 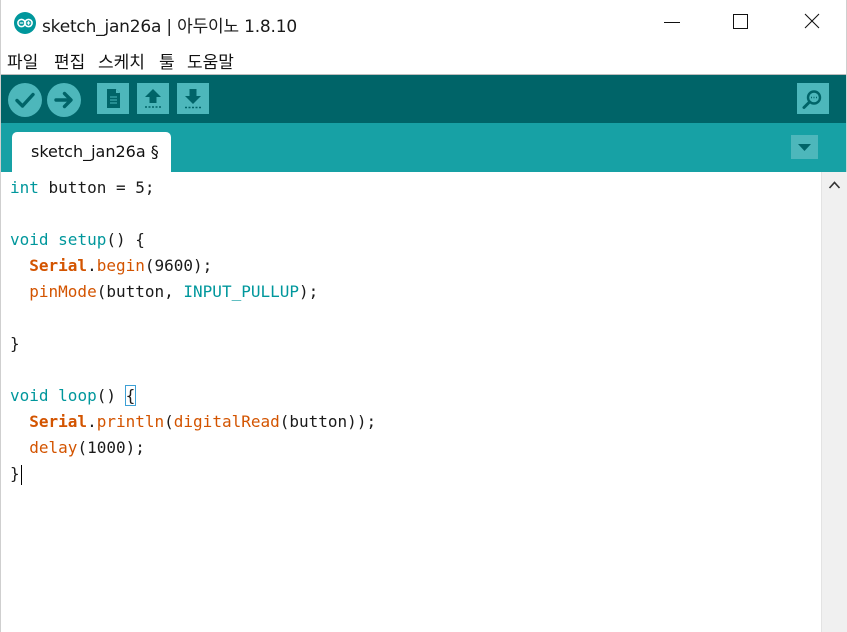 I want to click on maximize-icon, so click(x=740, y=21).